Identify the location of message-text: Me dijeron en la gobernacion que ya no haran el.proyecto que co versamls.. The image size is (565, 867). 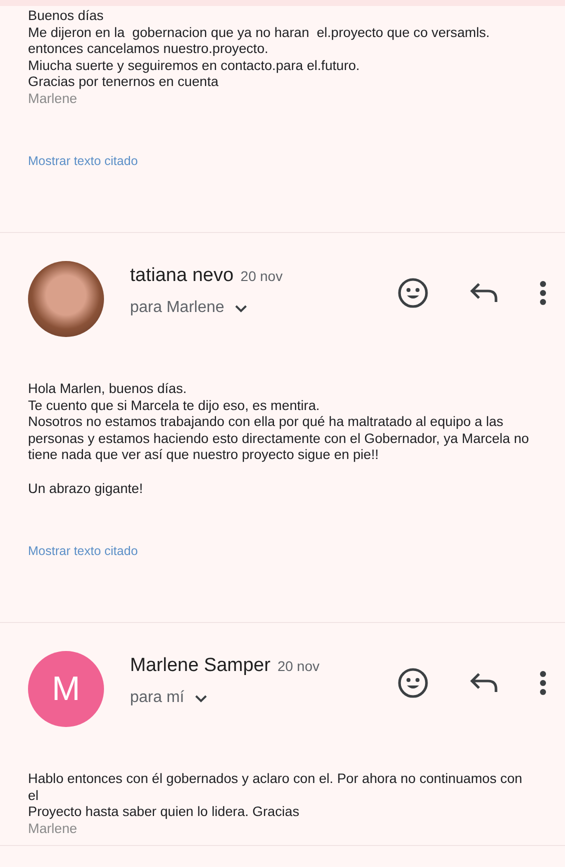
(259, 32).